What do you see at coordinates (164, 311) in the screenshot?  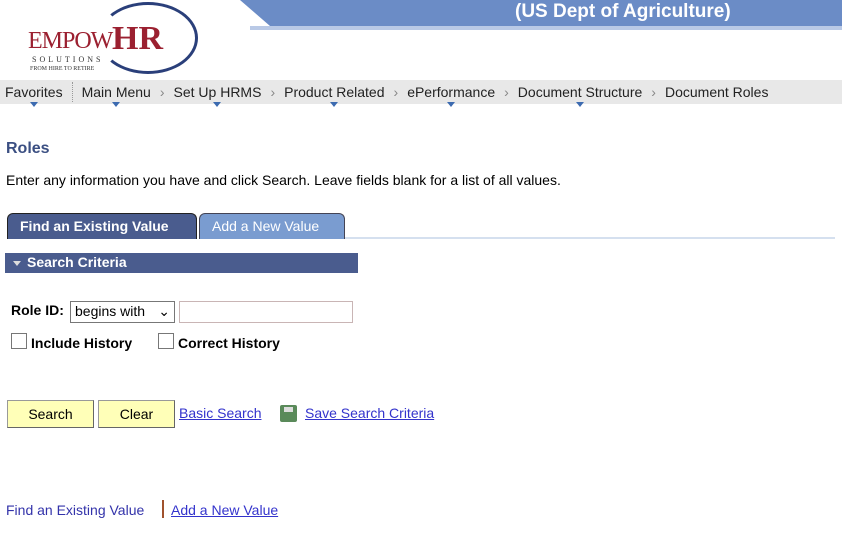 I see `chevron-down-icon: ⌄` at bounding box center [164, 311].